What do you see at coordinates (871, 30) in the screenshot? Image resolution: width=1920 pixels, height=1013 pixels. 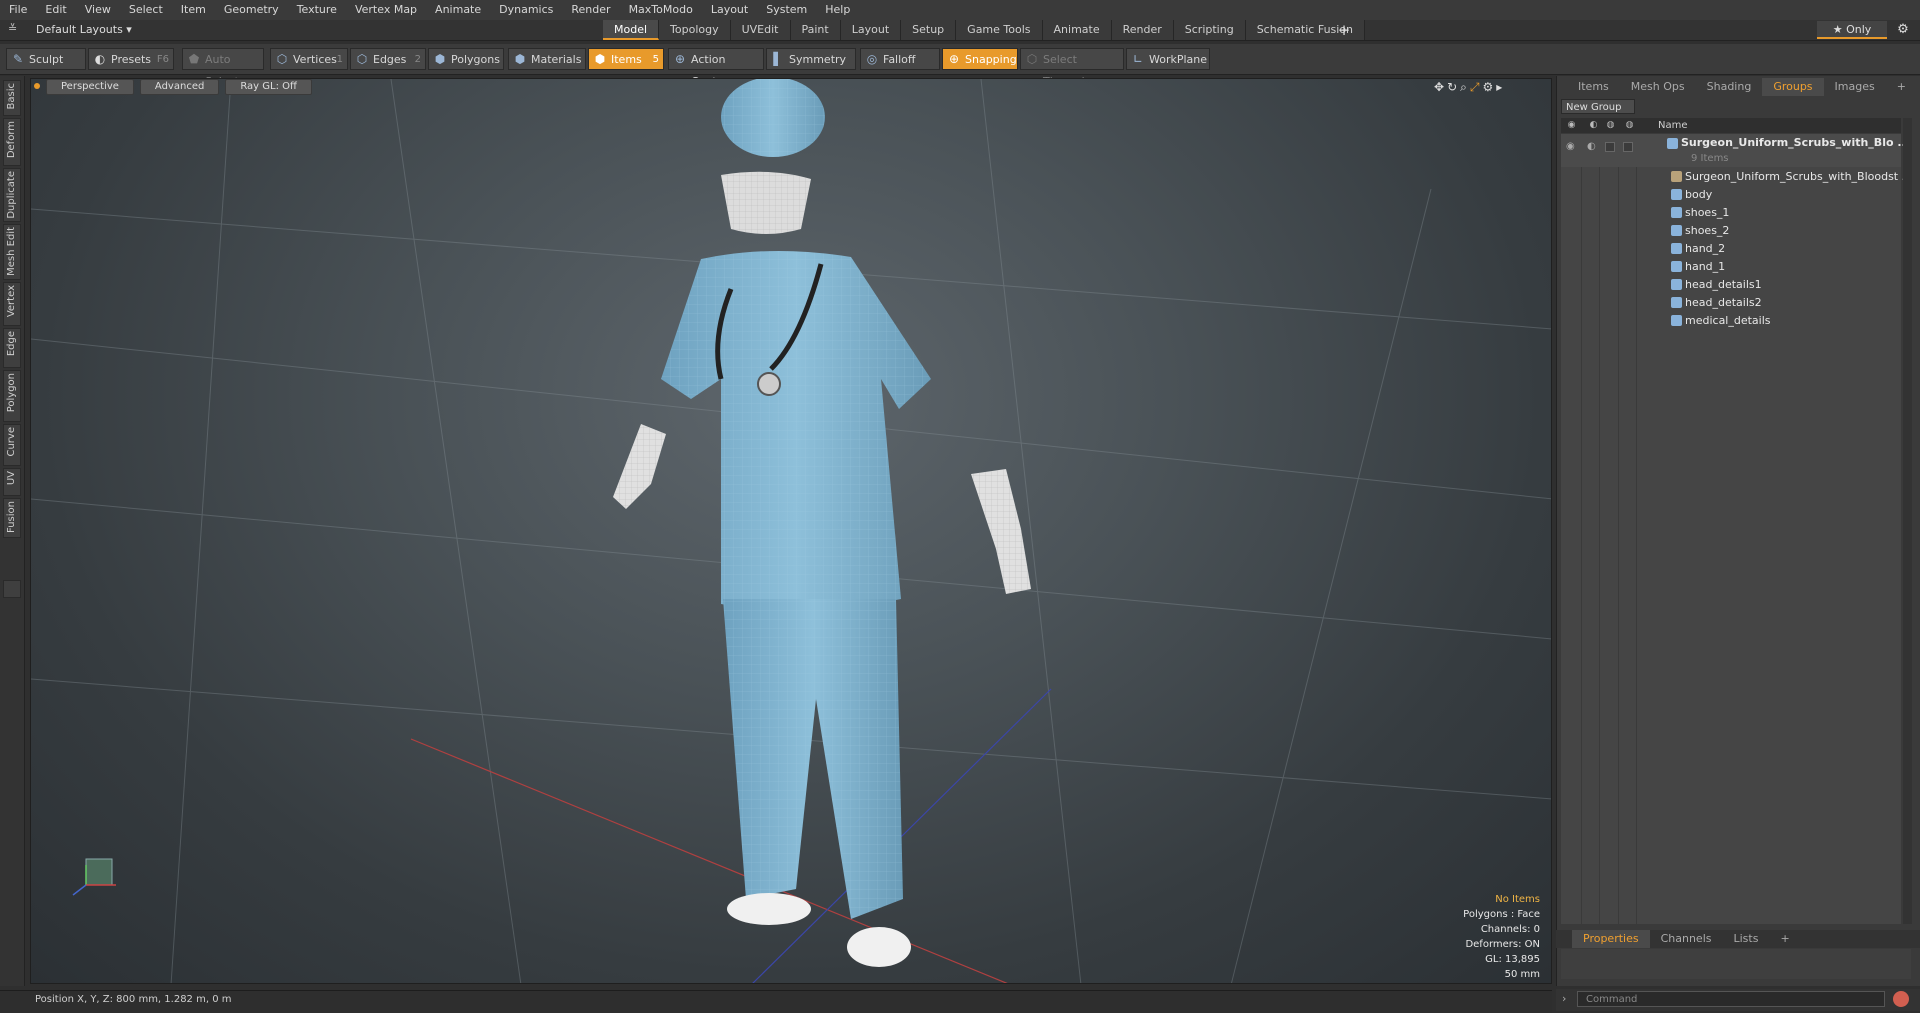 I see `tab-layout: Layout` at bounding box center [871, 30].